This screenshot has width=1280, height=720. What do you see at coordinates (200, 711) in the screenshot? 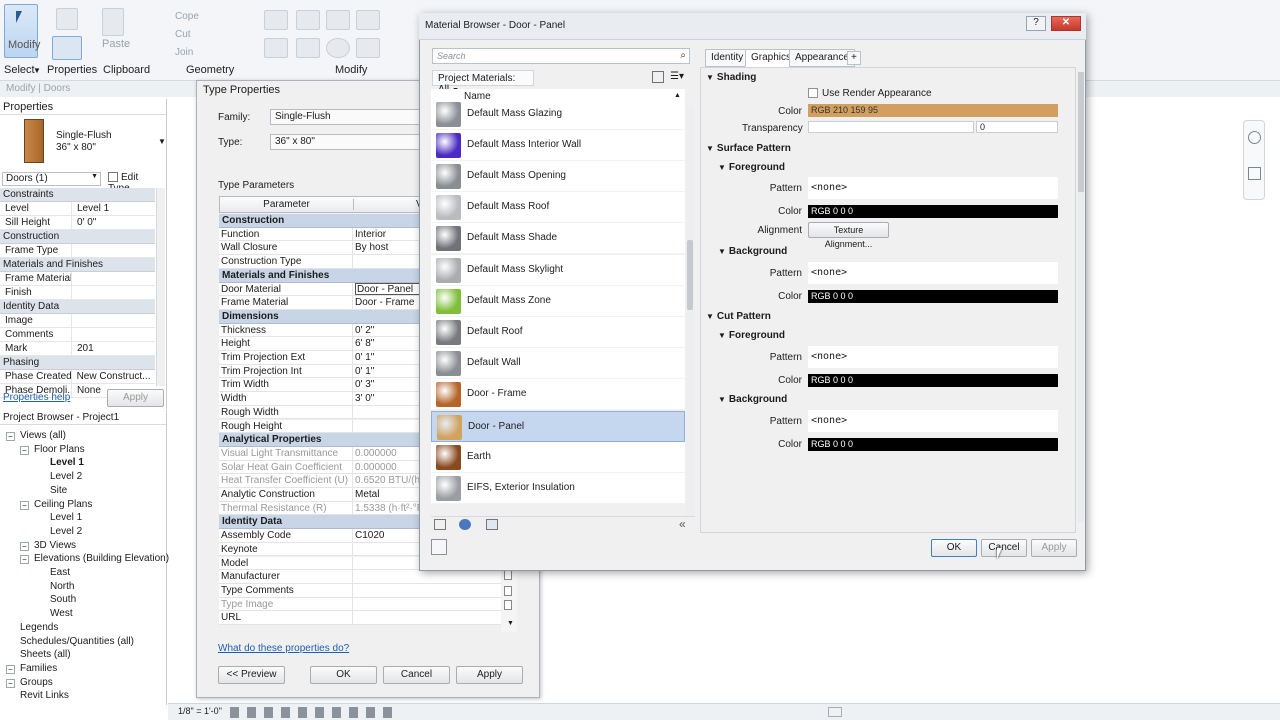
I see `scale-label: 1/8" = 1'-0"` at bounding box center [200, 711].